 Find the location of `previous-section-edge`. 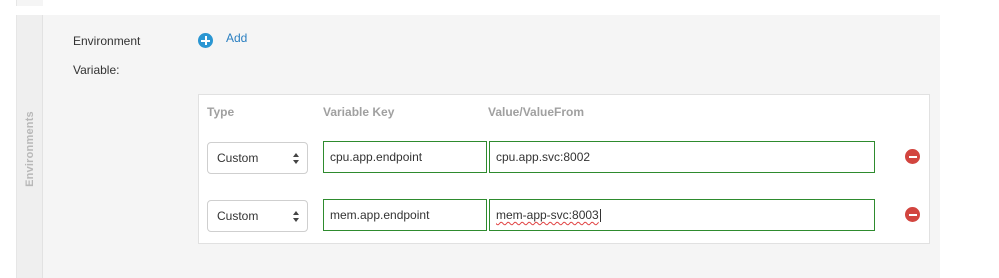

previous-section-edge is located at coordinates (478, 3).